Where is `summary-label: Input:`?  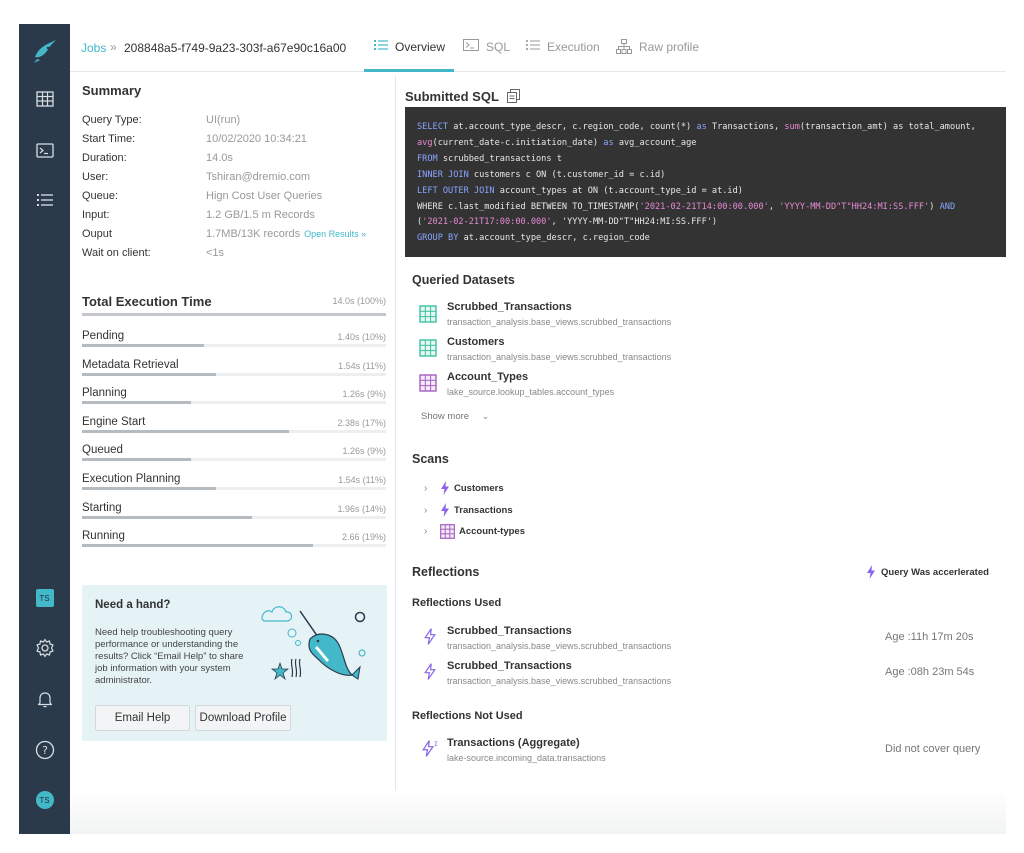
summary-label: Input: is located at coordinates (96, 215).